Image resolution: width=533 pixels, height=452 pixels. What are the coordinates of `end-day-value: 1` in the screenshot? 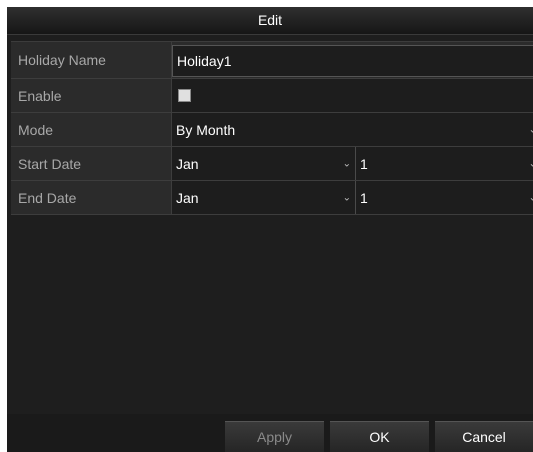 It's located at (364, 197).